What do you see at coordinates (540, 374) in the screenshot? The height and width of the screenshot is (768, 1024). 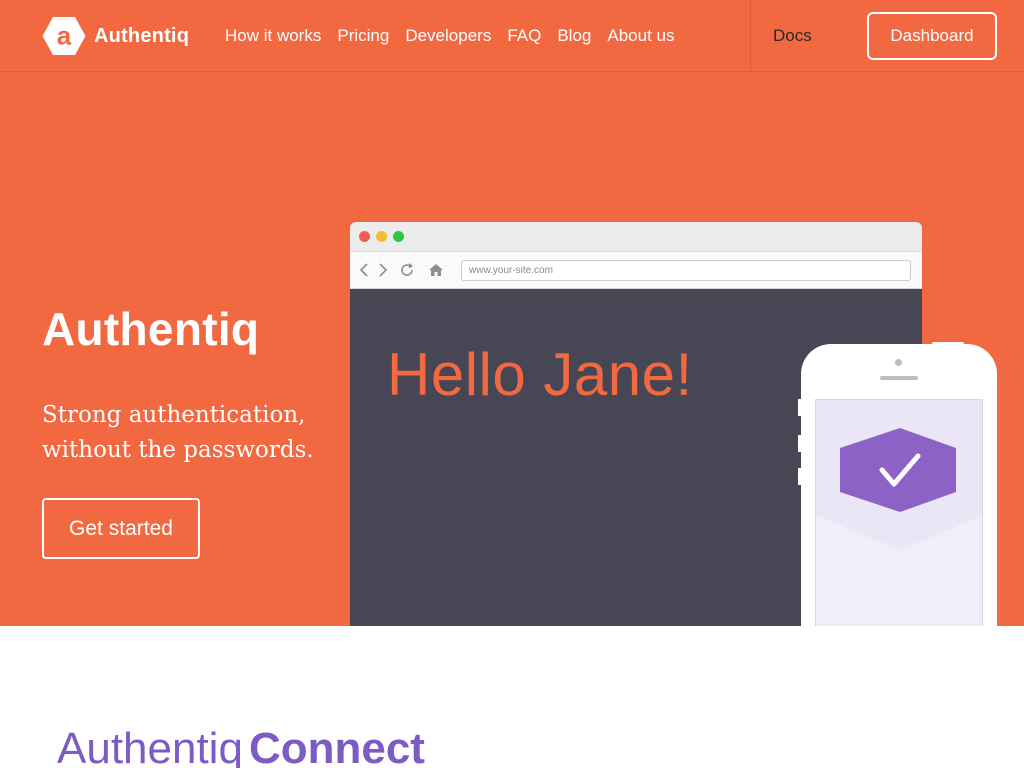 I see `greeting-text: Hello Jane!` at bounding box center [540, 374].